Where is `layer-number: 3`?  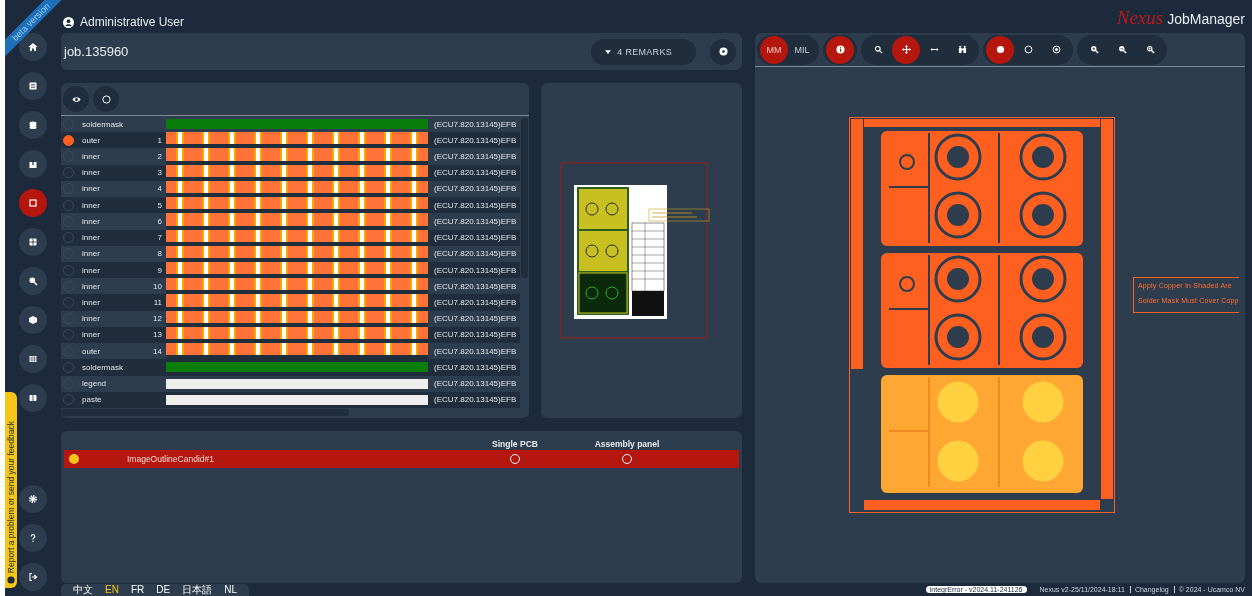
layer-number: 3 is located at coordinates (159, 173).